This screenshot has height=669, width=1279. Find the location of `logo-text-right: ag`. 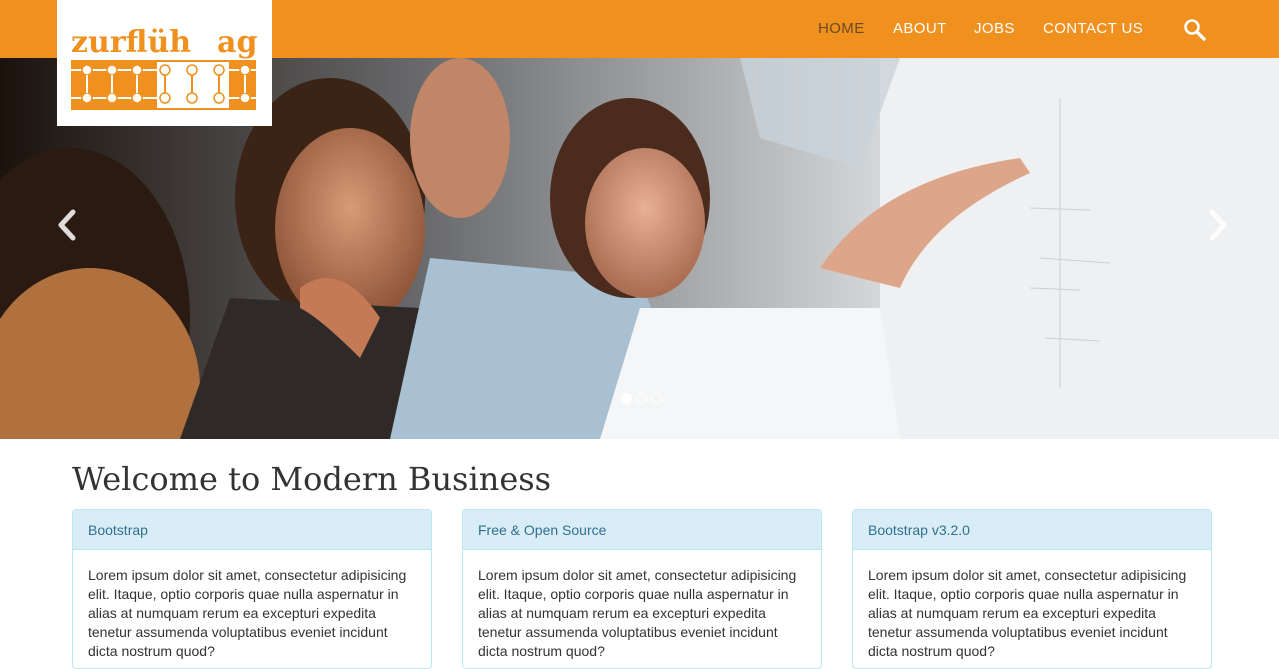

logo-text-right: ag is located at coordinates (237, 42).